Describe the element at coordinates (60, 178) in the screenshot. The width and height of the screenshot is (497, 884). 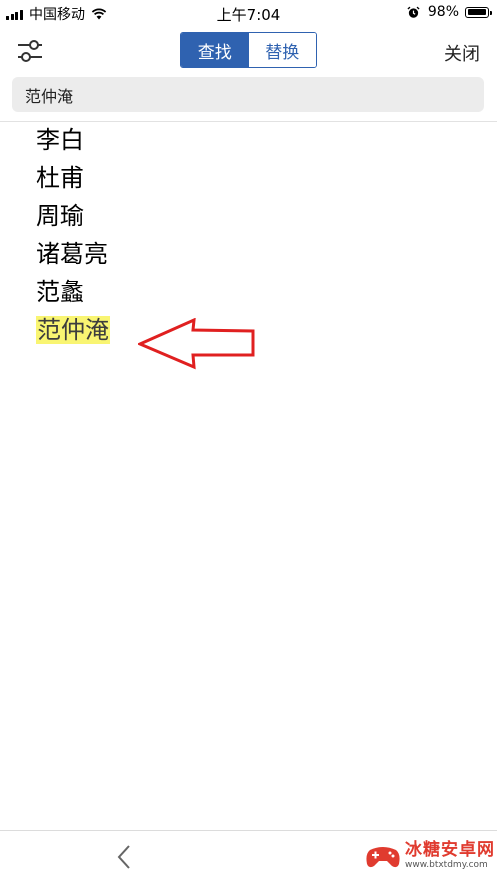
I see `line-text: 杜甫` at that location.